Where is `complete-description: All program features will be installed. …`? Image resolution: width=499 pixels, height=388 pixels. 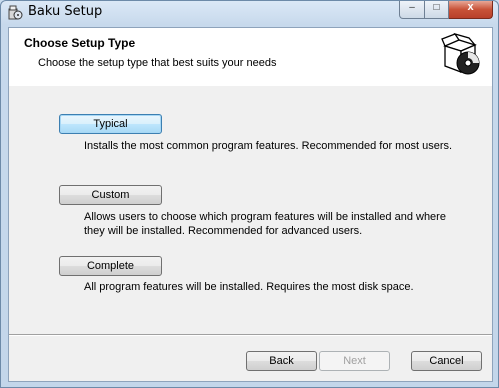 complete-description: All program features will be installed. … is located at coordinates (249, 287).